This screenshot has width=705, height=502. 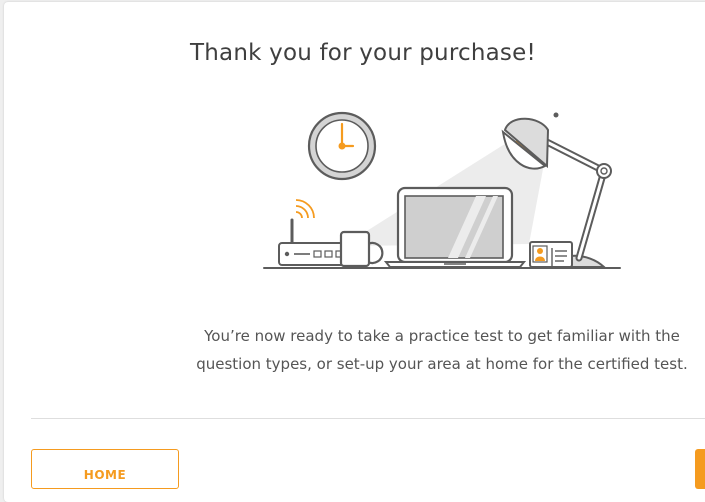 What do you see at coordinates (368, 418) in the screenshot?
I see `footer-divider` at bounding box center [368, 418].